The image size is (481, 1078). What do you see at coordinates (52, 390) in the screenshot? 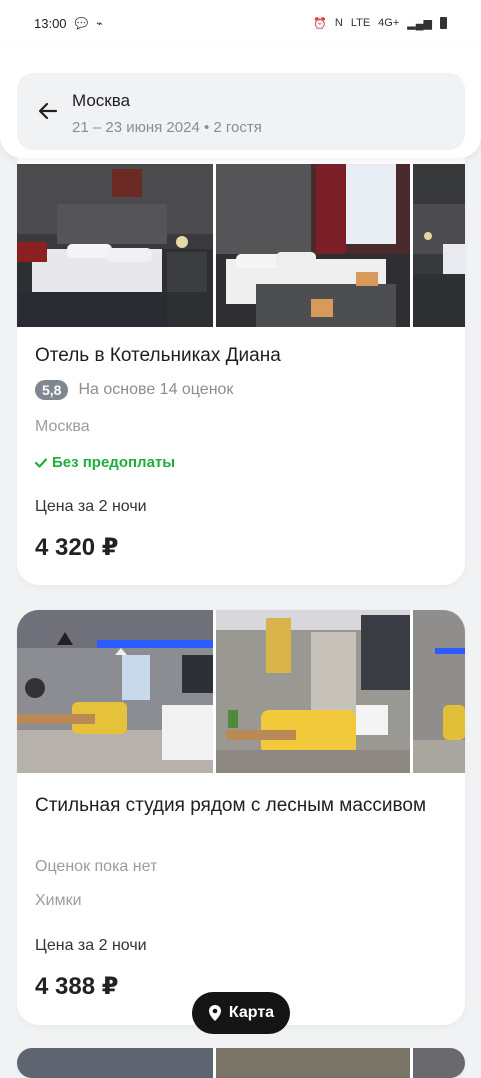
I see `rating-badge: 5,8` at bounding box center [52, 390].